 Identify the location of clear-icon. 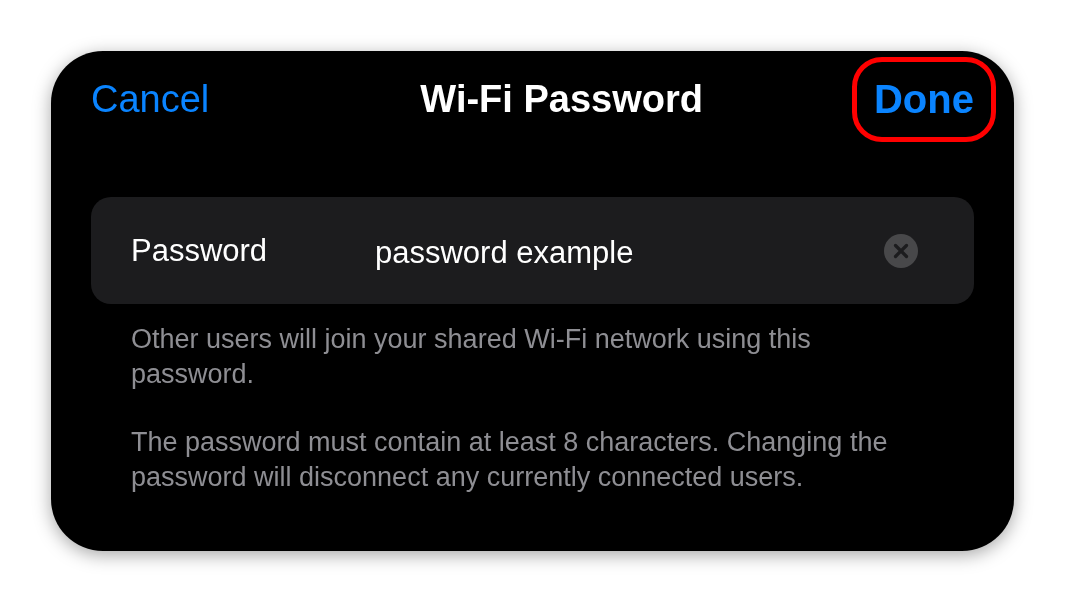
(901, 250).